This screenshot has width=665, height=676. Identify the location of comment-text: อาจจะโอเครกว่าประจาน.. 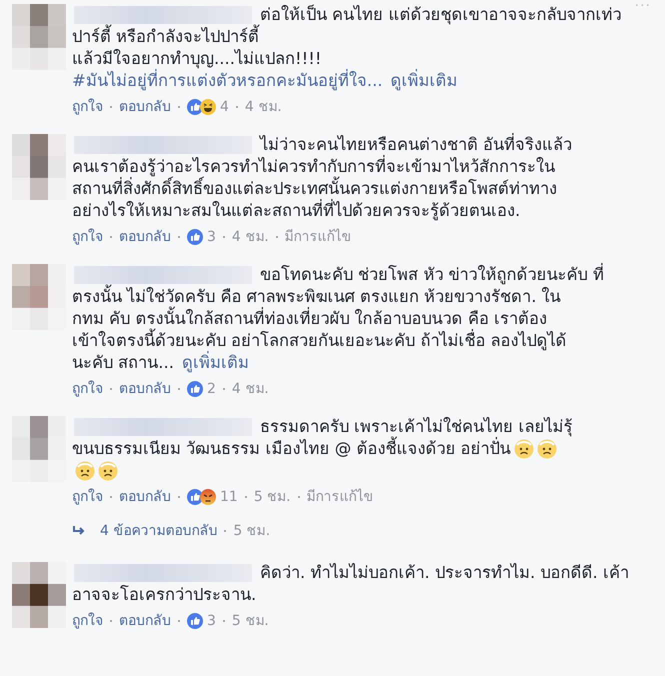
(164, 595).